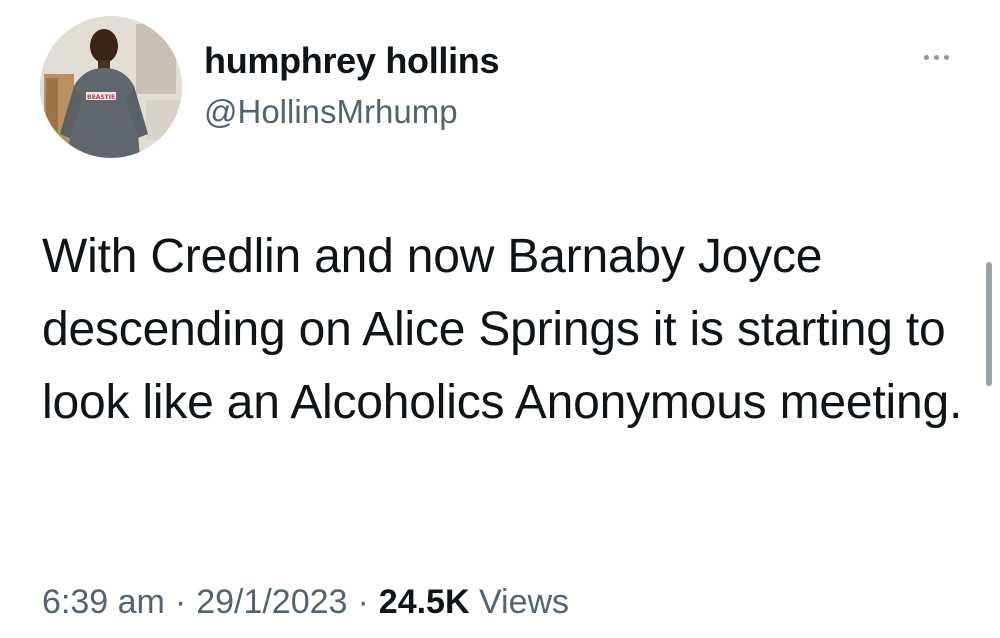 Image resolution: width=1000 pixels, height=638 pixels. What do you see at coordinates (926, 57) in the screenshot?
I see `more-horizontal-icon` at bounding box center [926, 57].